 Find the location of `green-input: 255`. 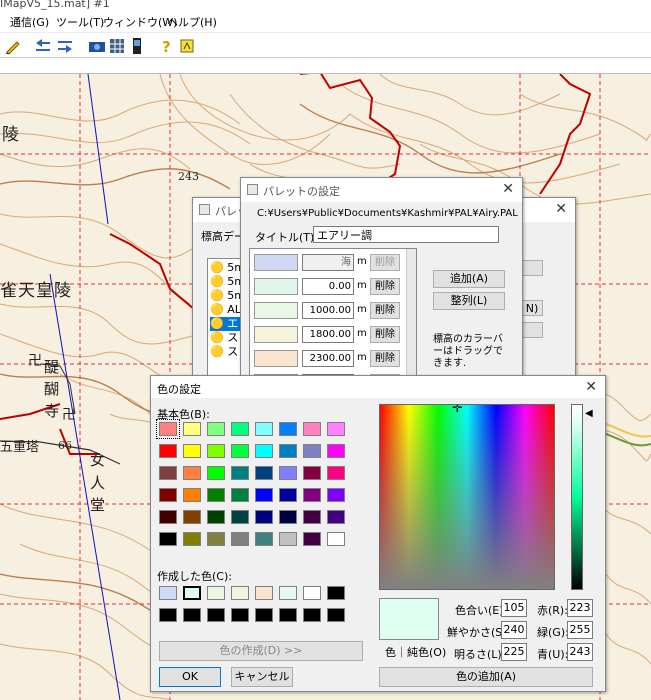

green-input: 255 is located at coordinates (580, 630).